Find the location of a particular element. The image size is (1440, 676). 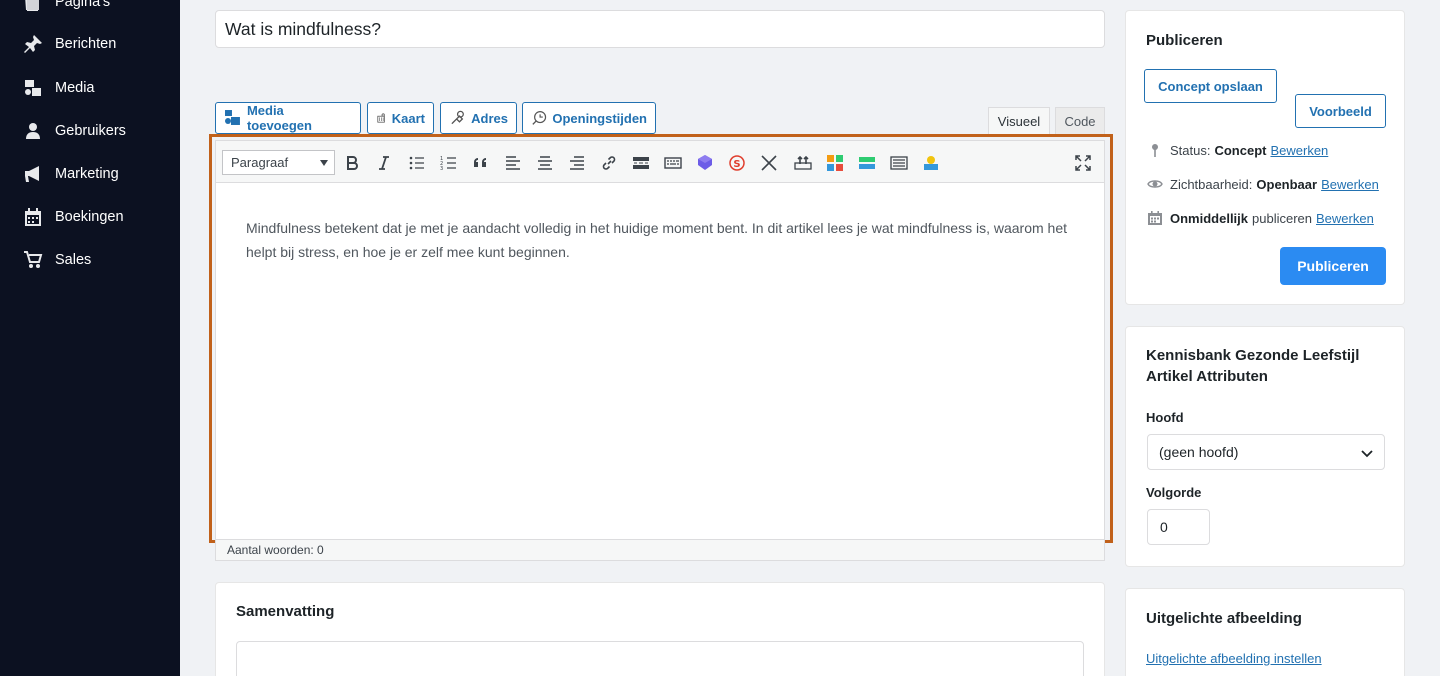

set-featured-image-link: Uitgelichte afbeelding instellen is located at coordinates (1234, 658).